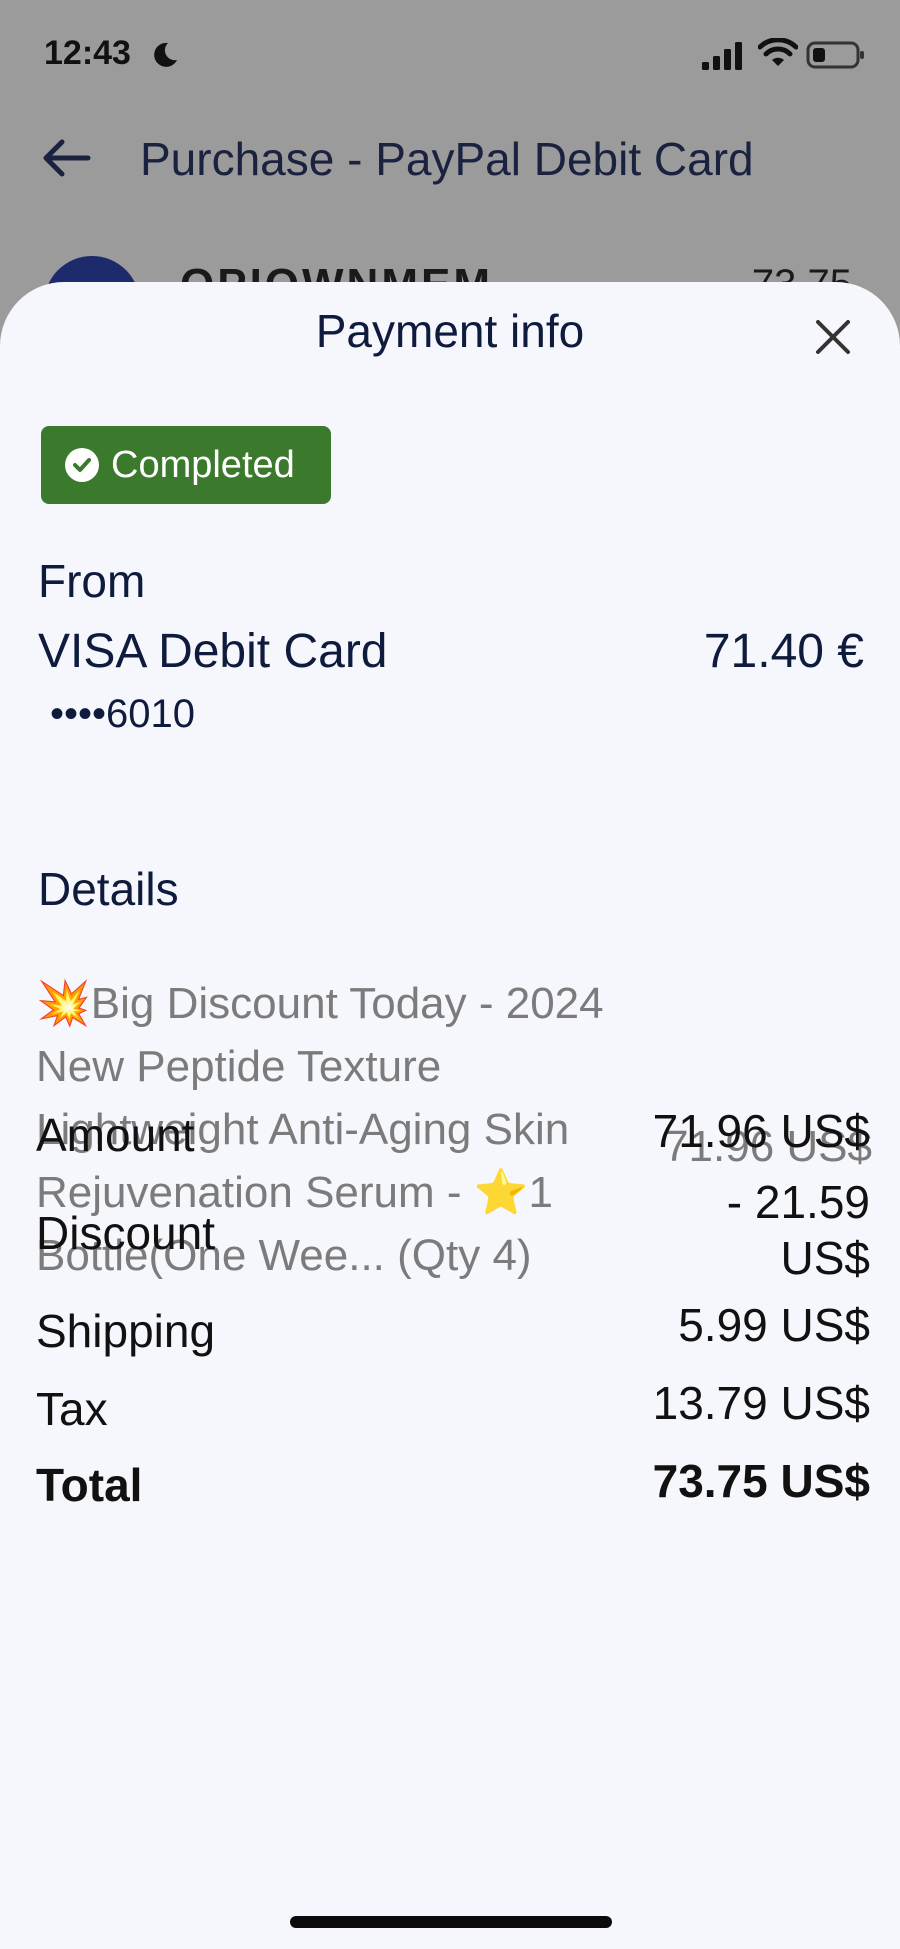 The width and height of the screenshot is (900, 1949). I want to click on amount-value: 71.96 US$, so click(761, 1131).